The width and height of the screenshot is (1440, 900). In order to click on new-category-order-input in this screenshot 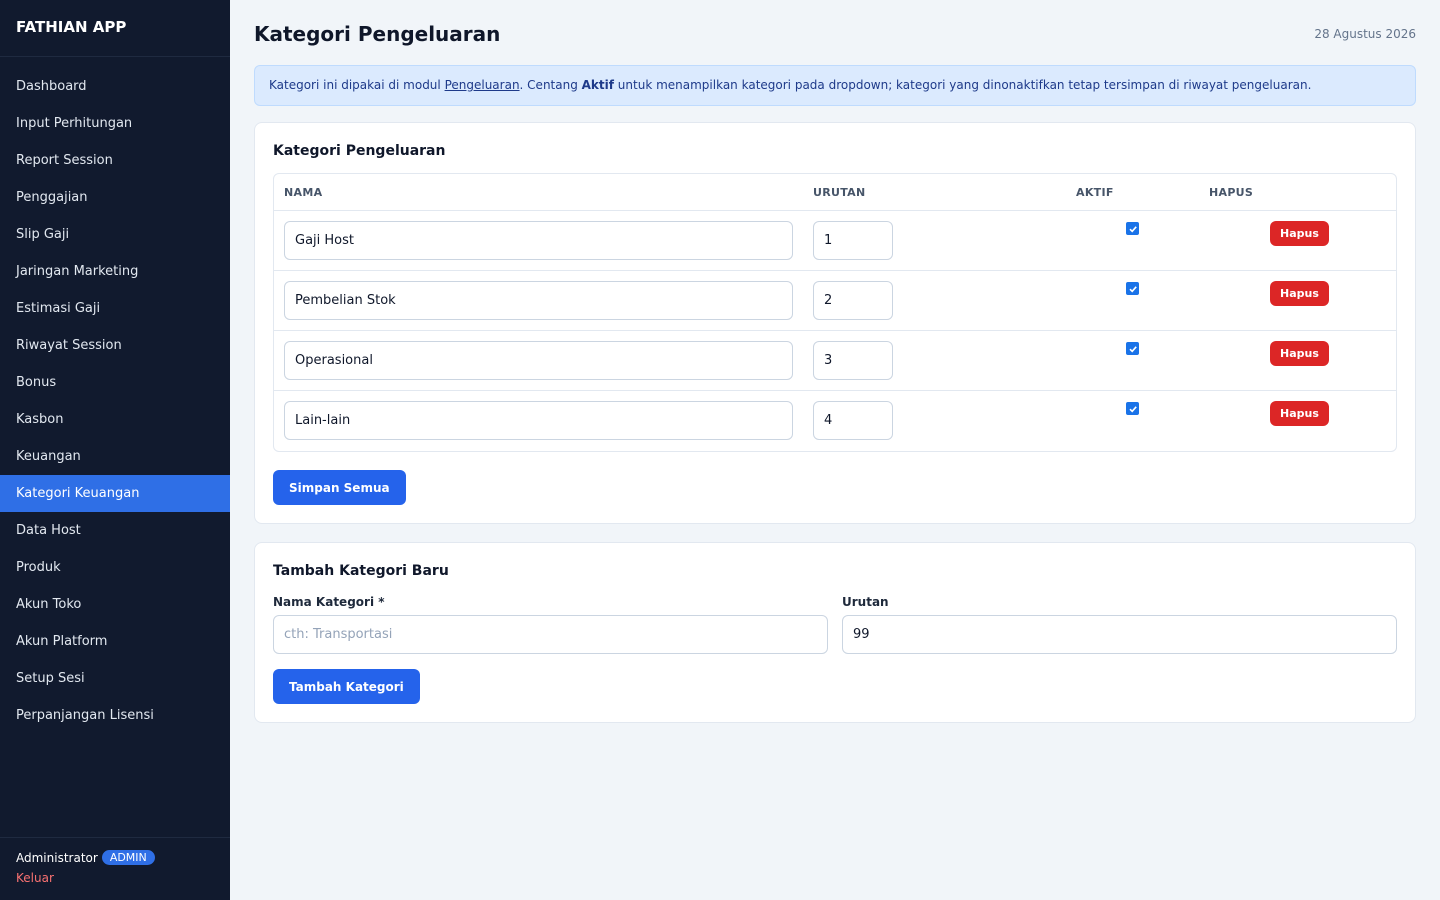, I will do `click(1119, 634)`.